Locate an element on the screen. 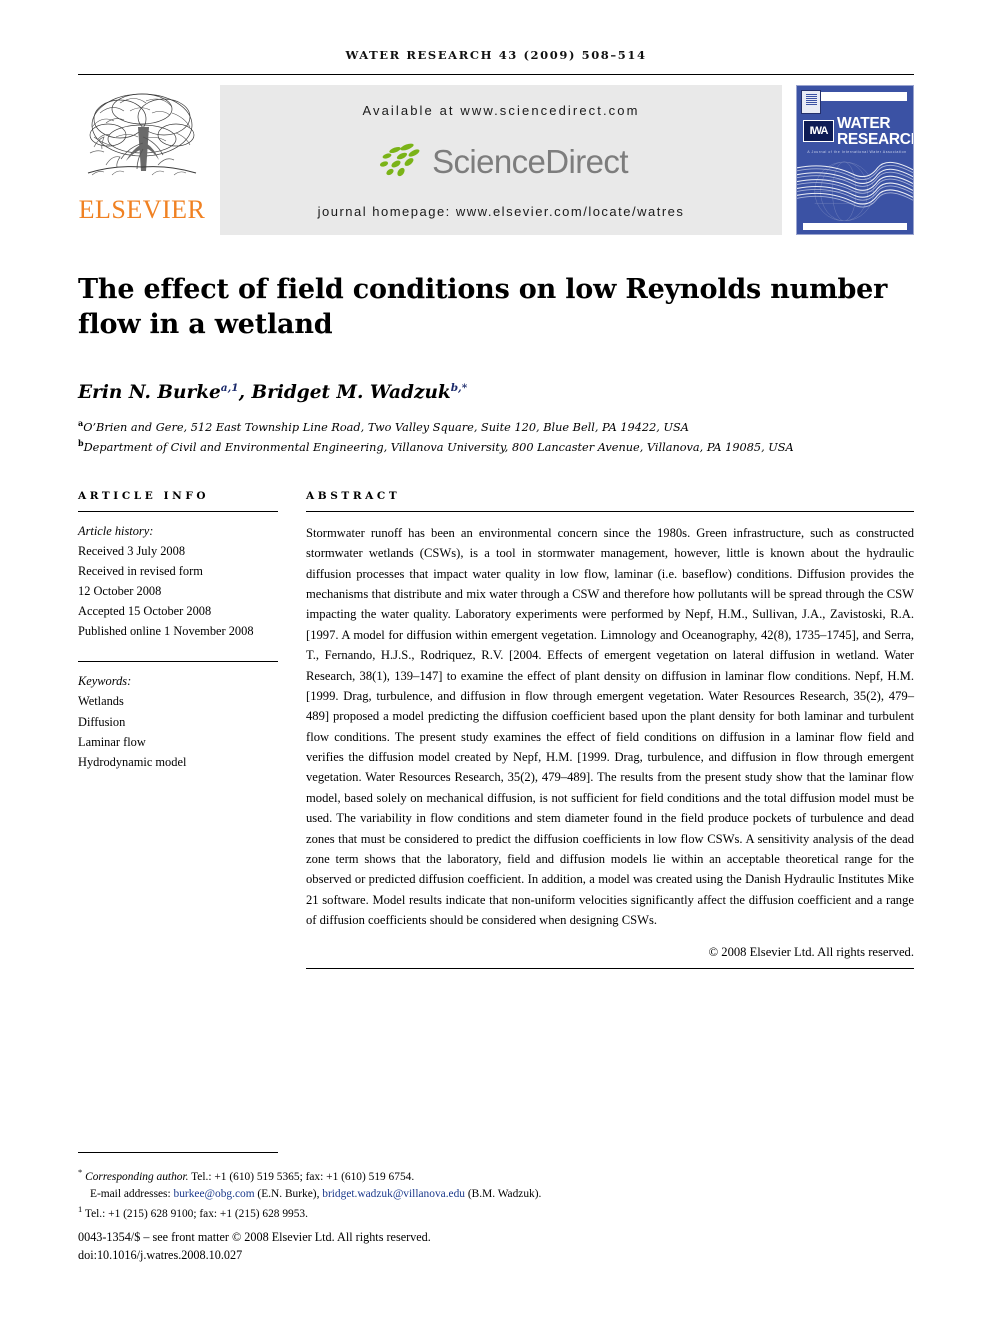 The image size is (992, 1323). sciencedirect-wordmark: ScienceDirect is located at coordinates (530, 161).